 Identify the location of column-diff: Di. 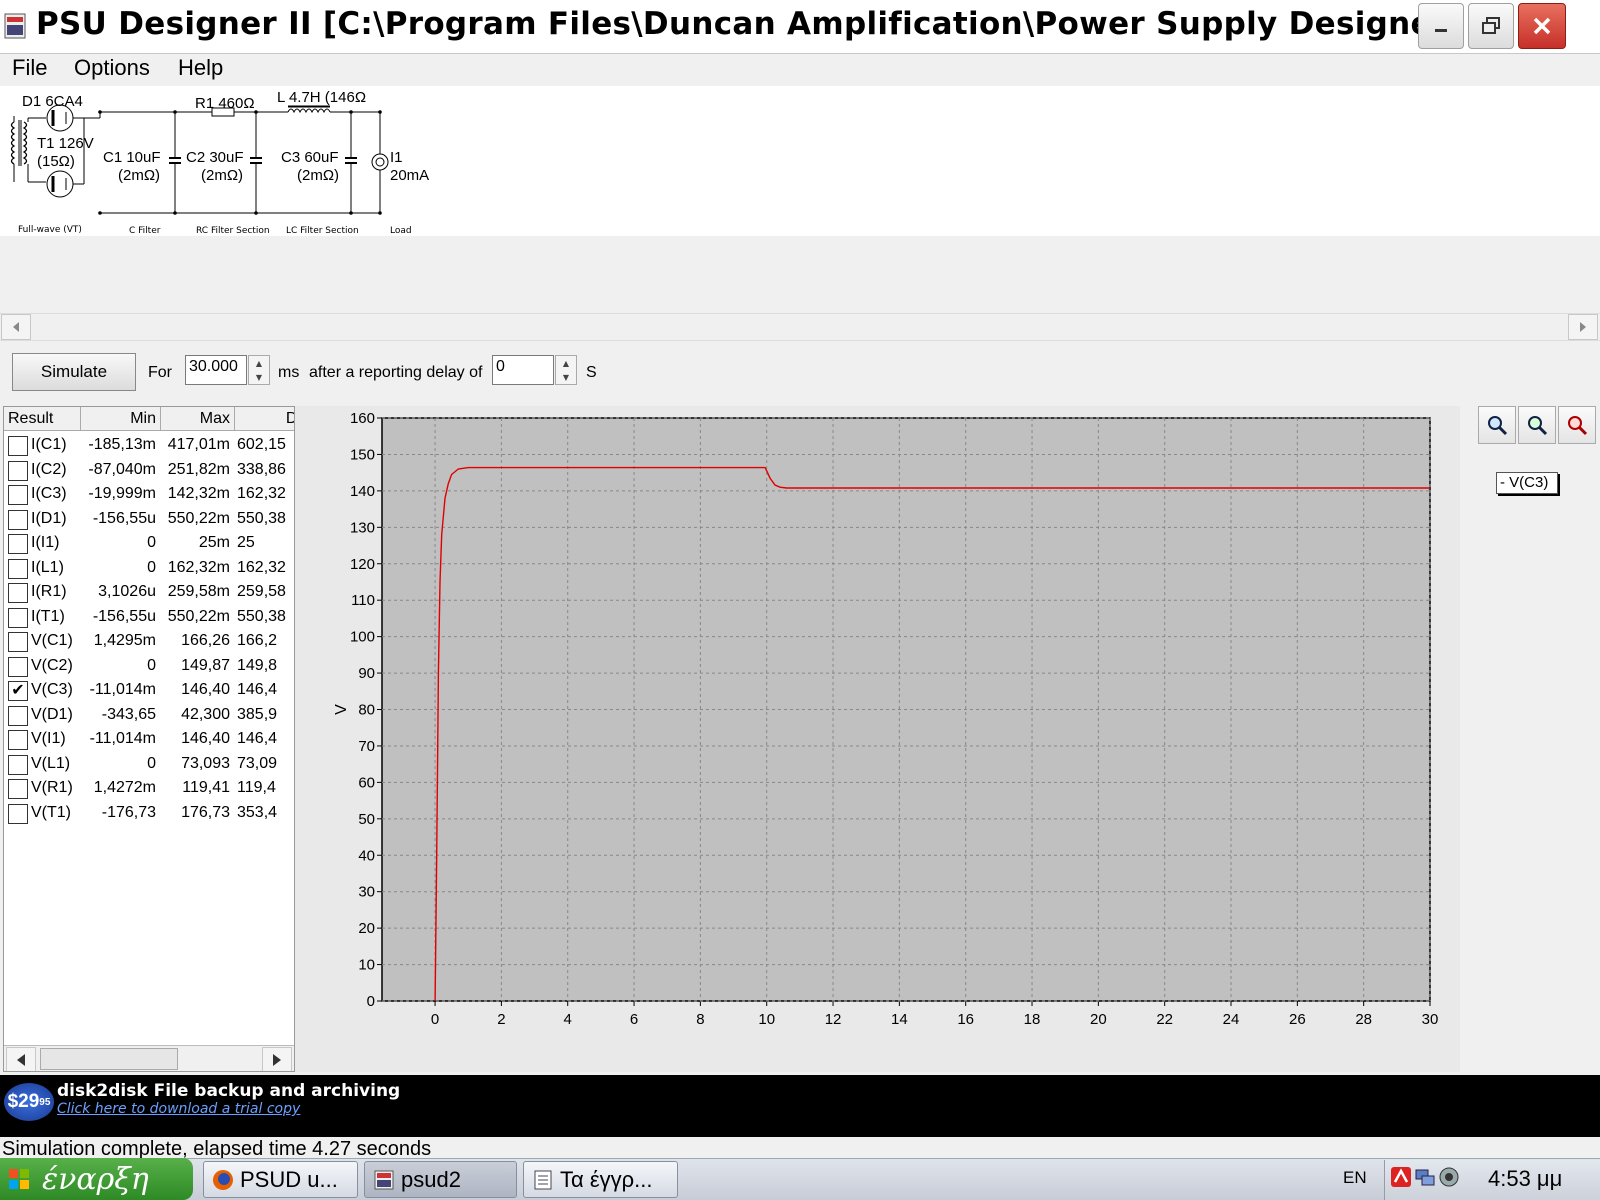
(264, 419).